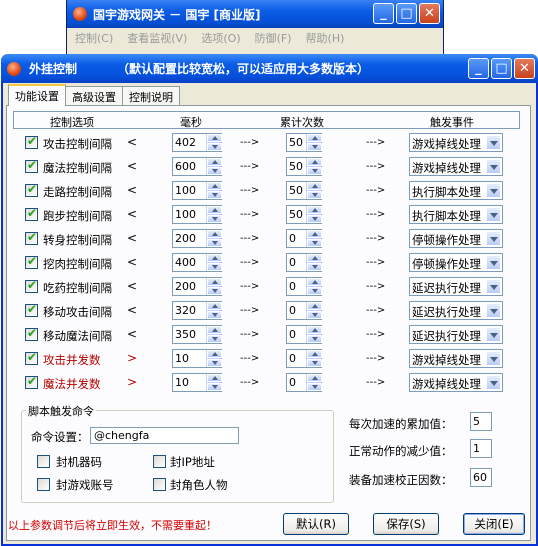 This screenshot has width=538, height=546. What do you see at coordinates (197, 142) in the screenshot?
I see `ms-spinner: 402` at bounding box center [197, 142].